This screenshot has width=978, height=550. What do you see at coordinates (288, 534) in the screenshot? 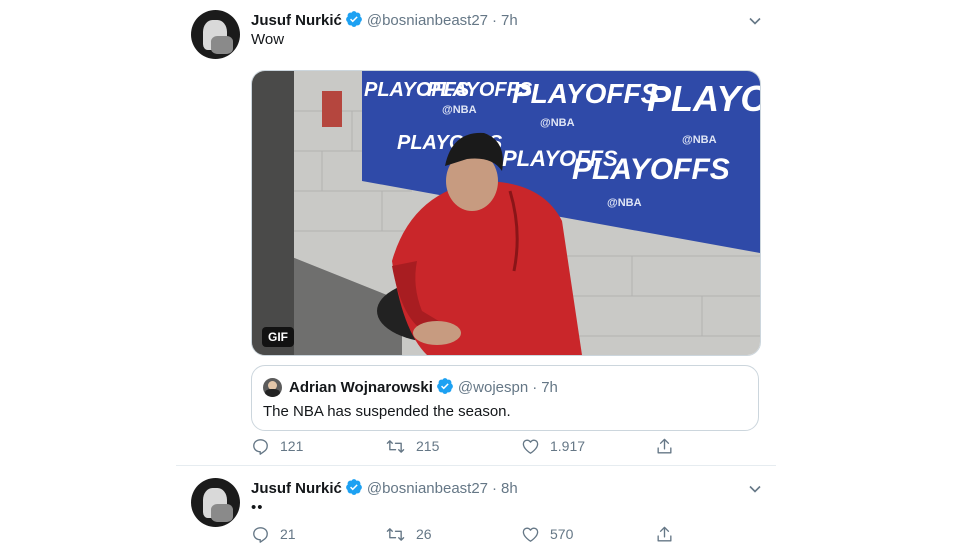
I see `reply-count: 21` at bounding box center [288, 534].